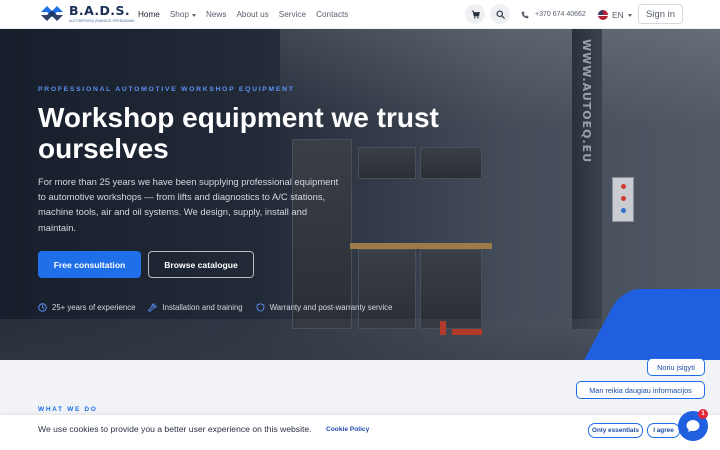  I want to click on nav-contacts: Contacts, so click(332, 14).